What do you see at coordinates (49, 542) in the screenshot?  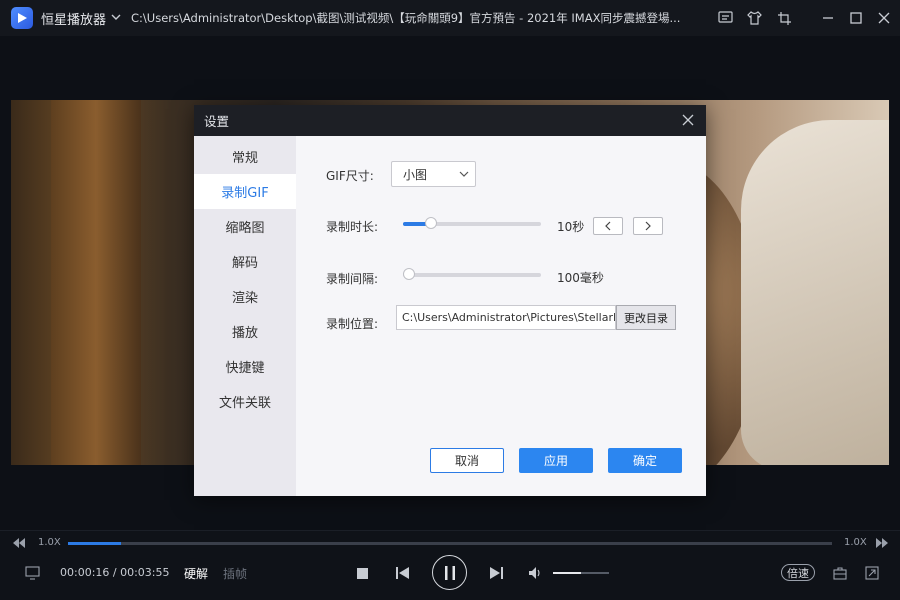 I see `speed-left-label: 1.0X` at bounding box center [49, 542].